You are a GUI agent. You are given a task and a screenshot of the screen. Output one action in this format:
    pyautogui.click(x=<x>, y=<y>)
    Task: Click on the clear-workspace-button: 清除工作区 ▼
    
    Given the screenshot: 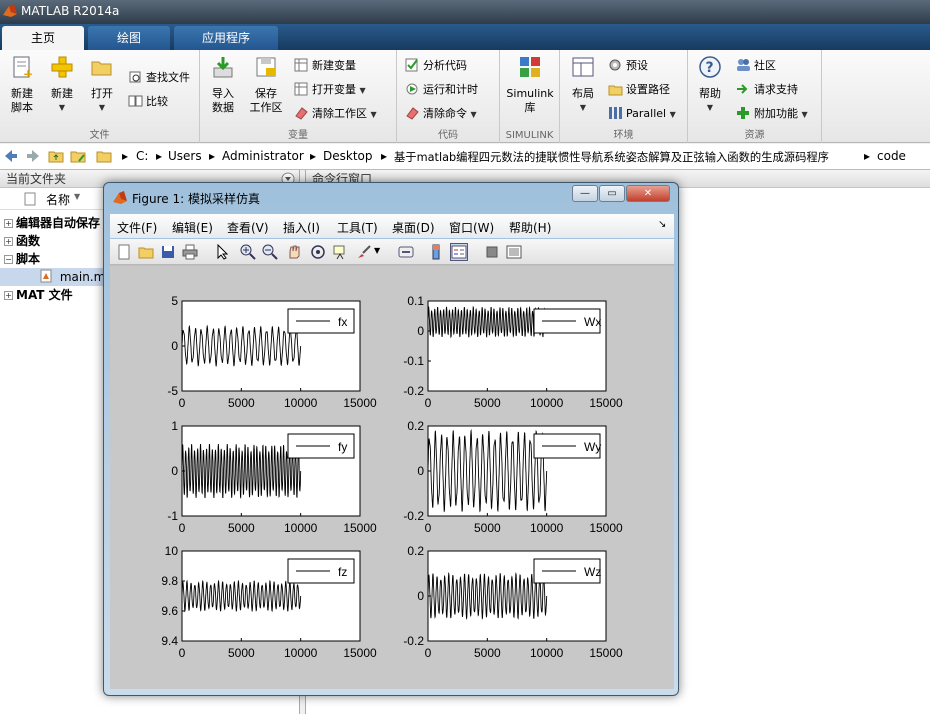 What is the action you would take?
    pyautogui.click(x=335, y=114)
    